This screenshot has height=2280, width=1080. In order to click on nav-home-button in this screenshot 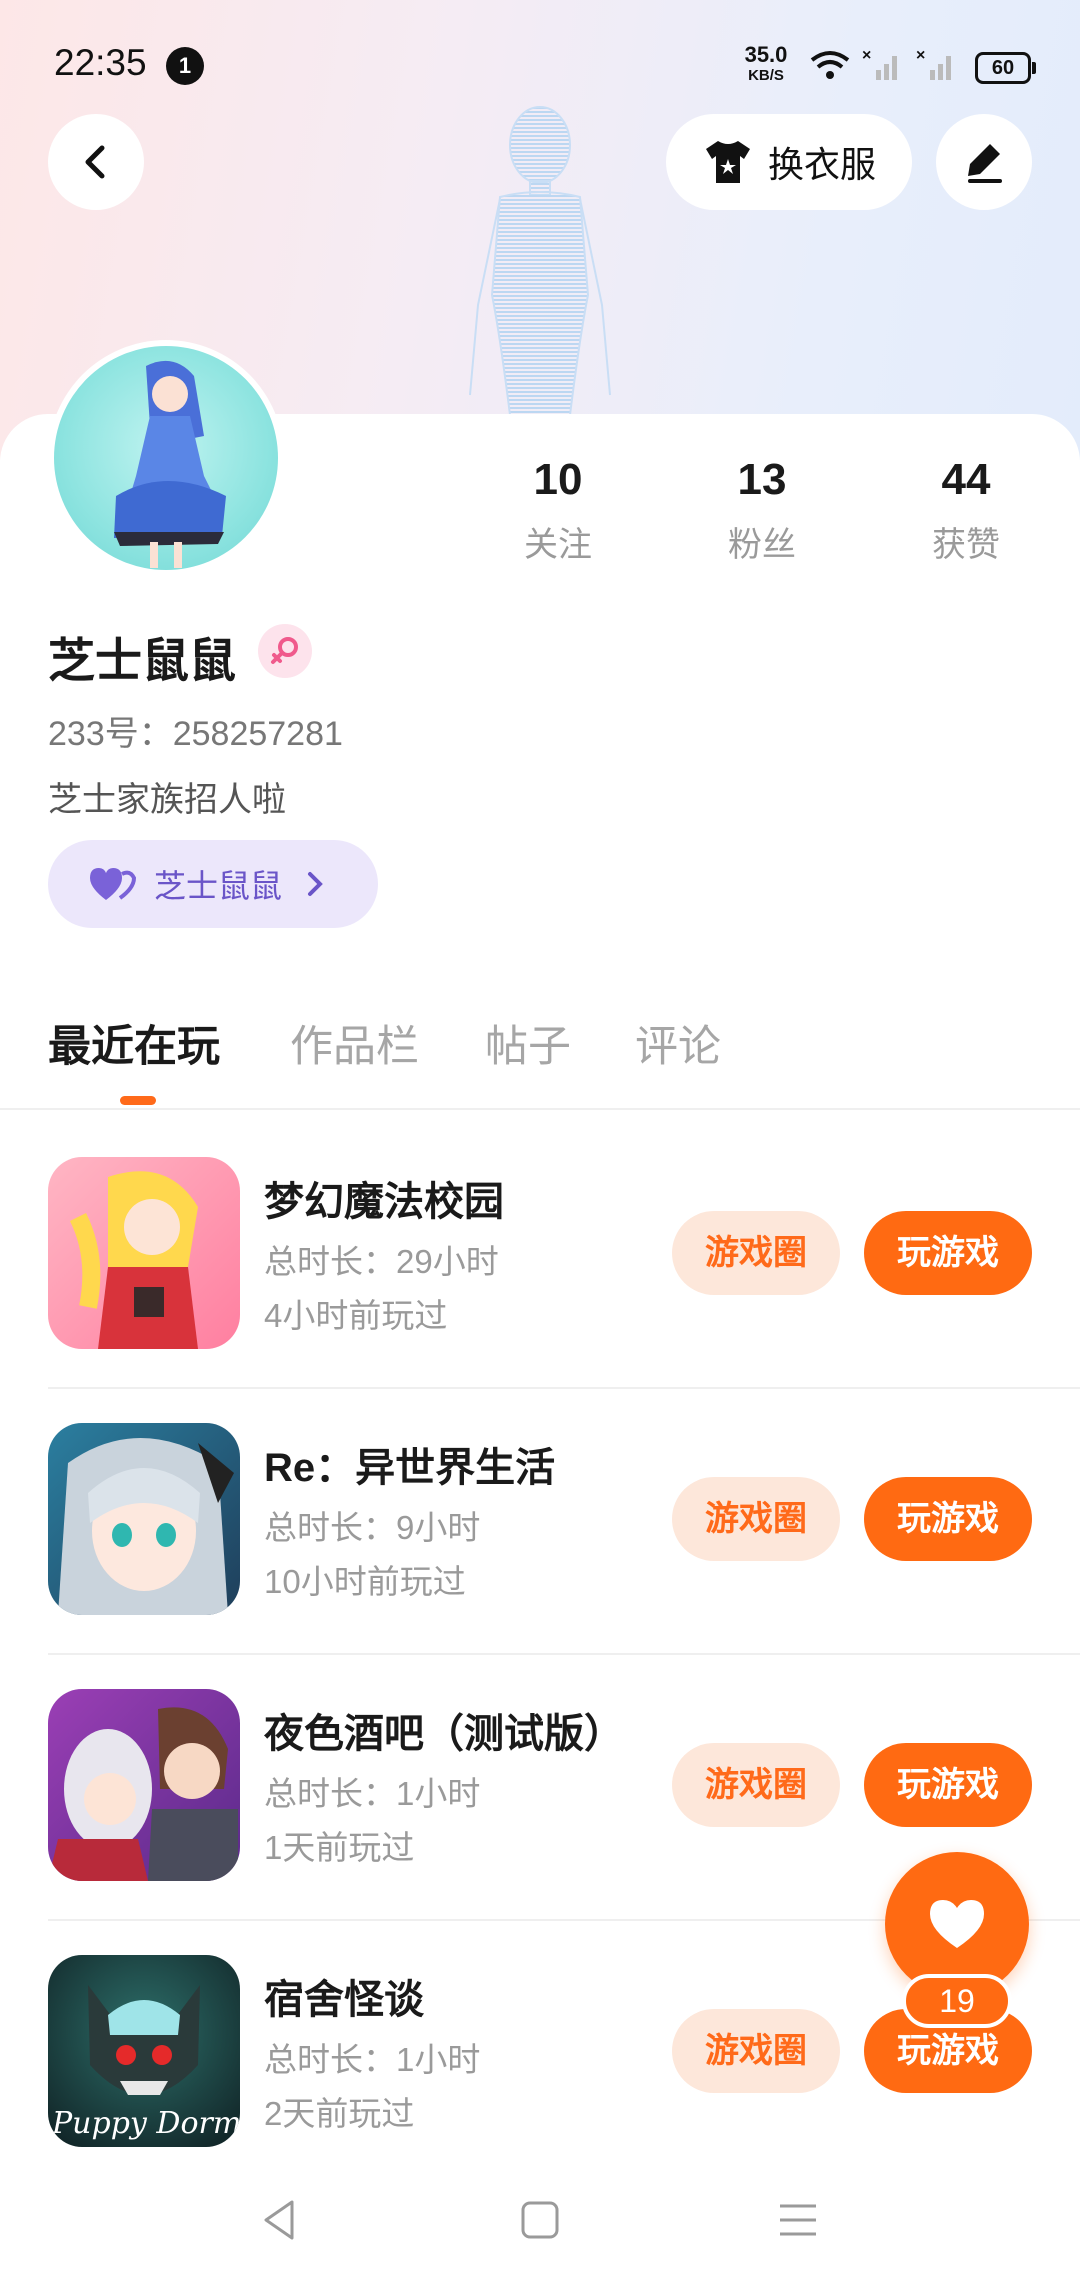, I will do `click(540, 2220)`.